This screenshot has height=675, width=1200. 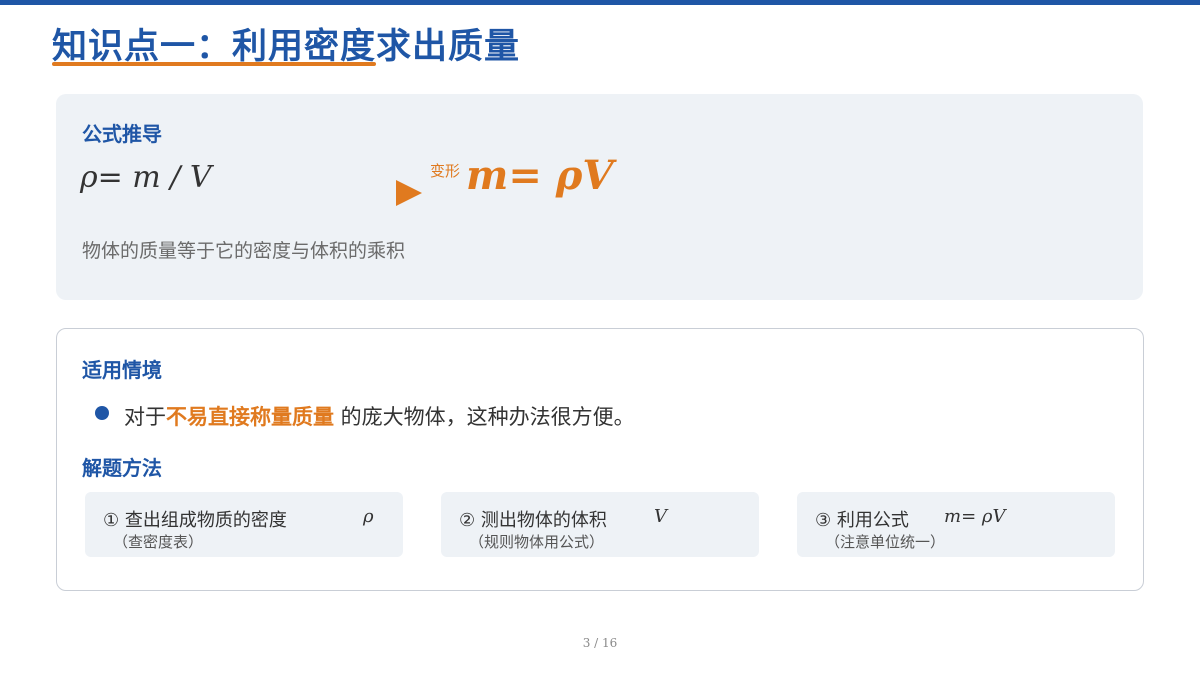 What do you see at coordinates (122, 134) in the screenshot?
I see `formula-heading: 公式推导` at bounding box center [122, 134].